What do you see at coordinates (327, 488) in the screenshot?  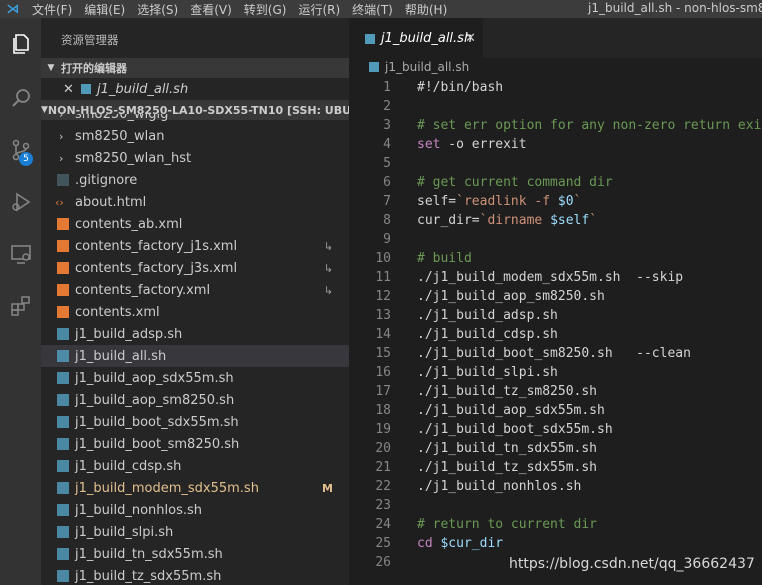 I see `git-modified-badge: M` at bounding box center [327, 488].